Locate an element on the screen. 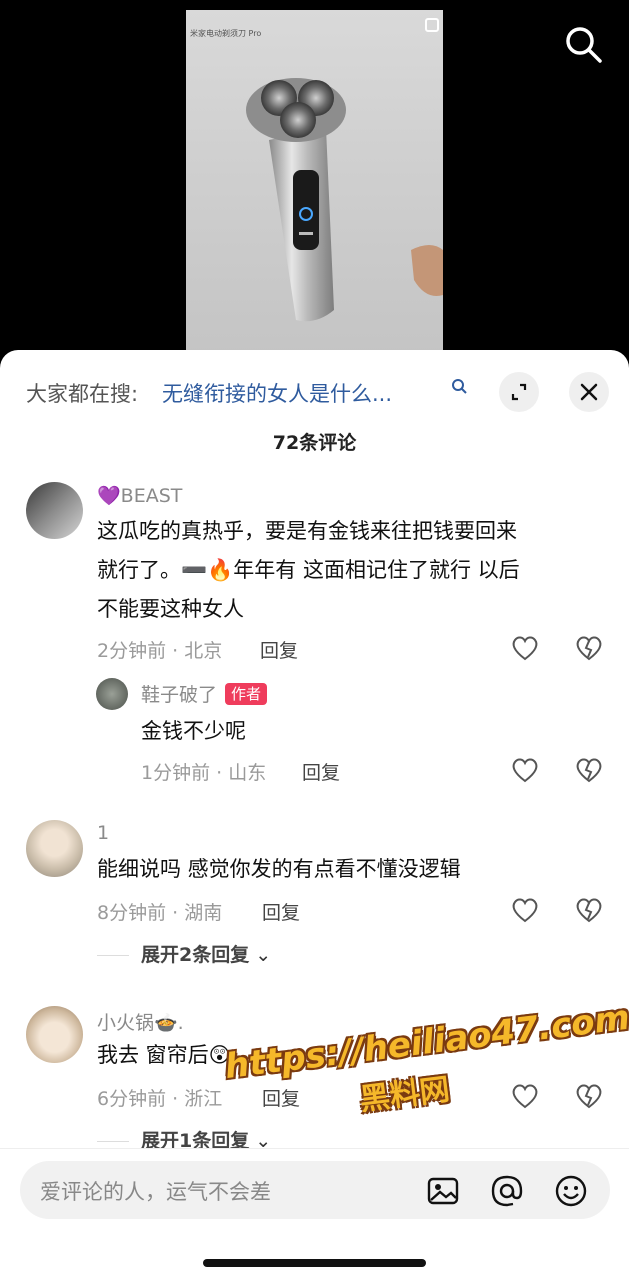 The width and height of the screenshot is (629, 1280). expand-icon is located at coordinates (519, 392).